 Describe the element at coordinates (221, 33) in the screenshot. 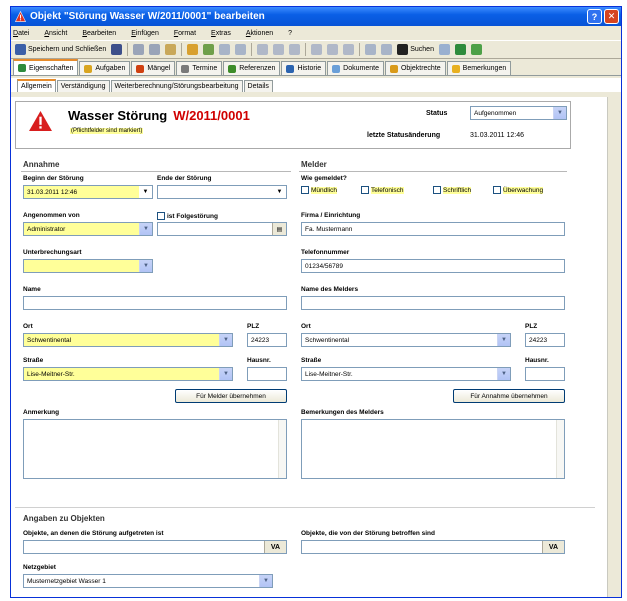

I see `menu-extras: Extras` at that location.